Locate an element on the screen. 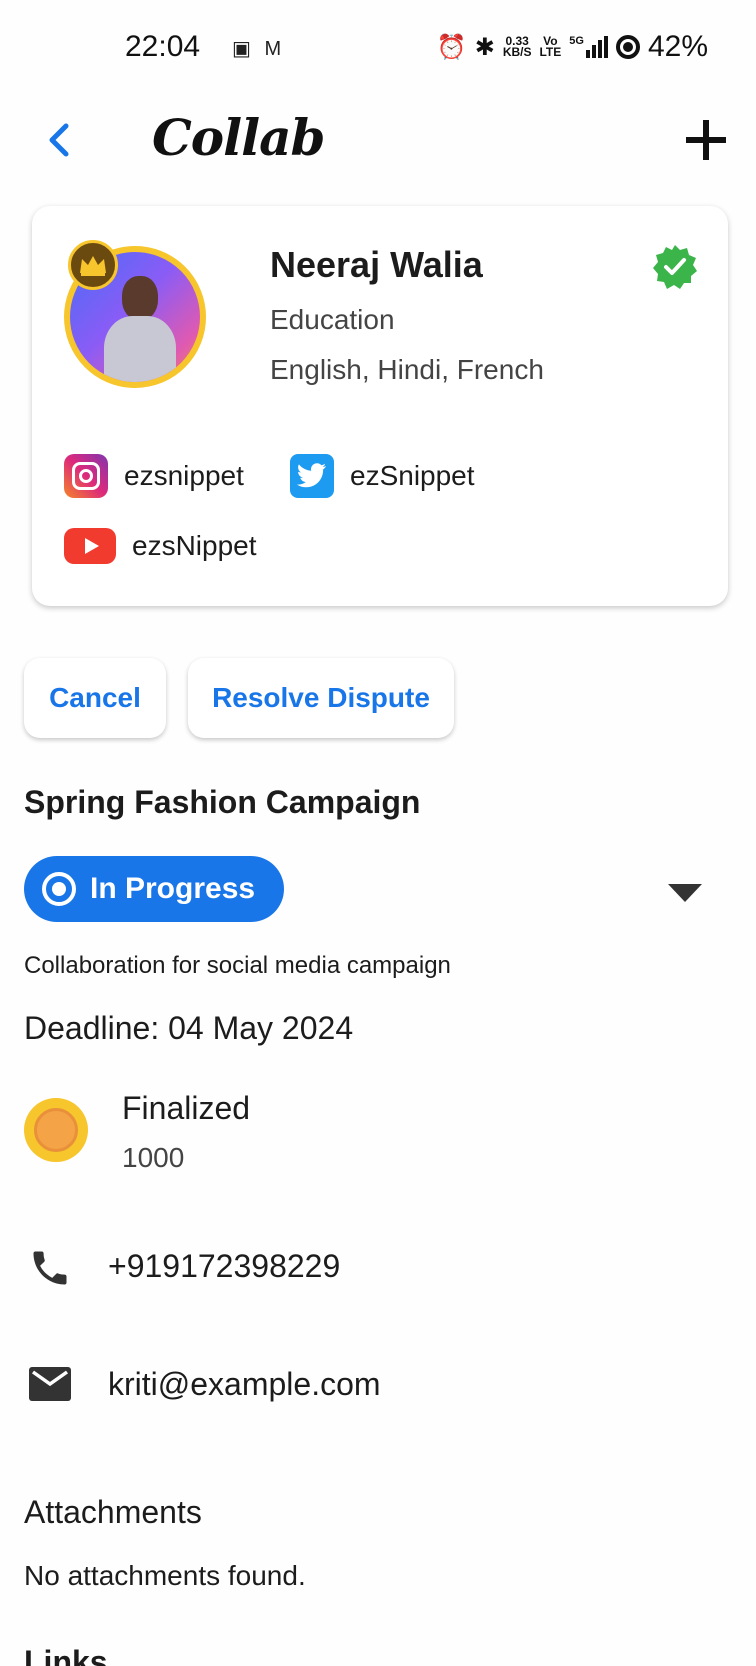 This screenshot has height=1666, width=756. app-logo: Collab is located at coordinates (238, 137).